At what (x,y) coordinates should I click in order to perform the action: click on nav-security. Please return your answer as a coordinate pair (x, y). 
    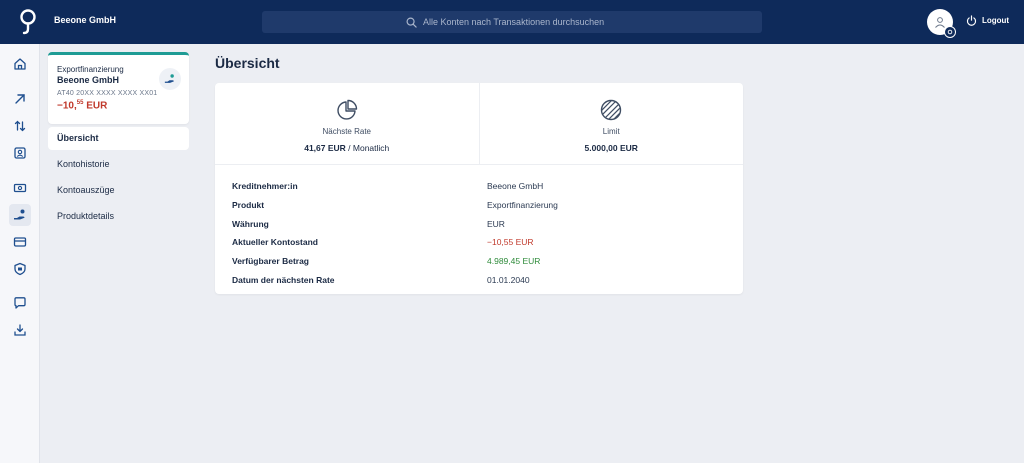
    Looking at the image, I should click on (20, 269).